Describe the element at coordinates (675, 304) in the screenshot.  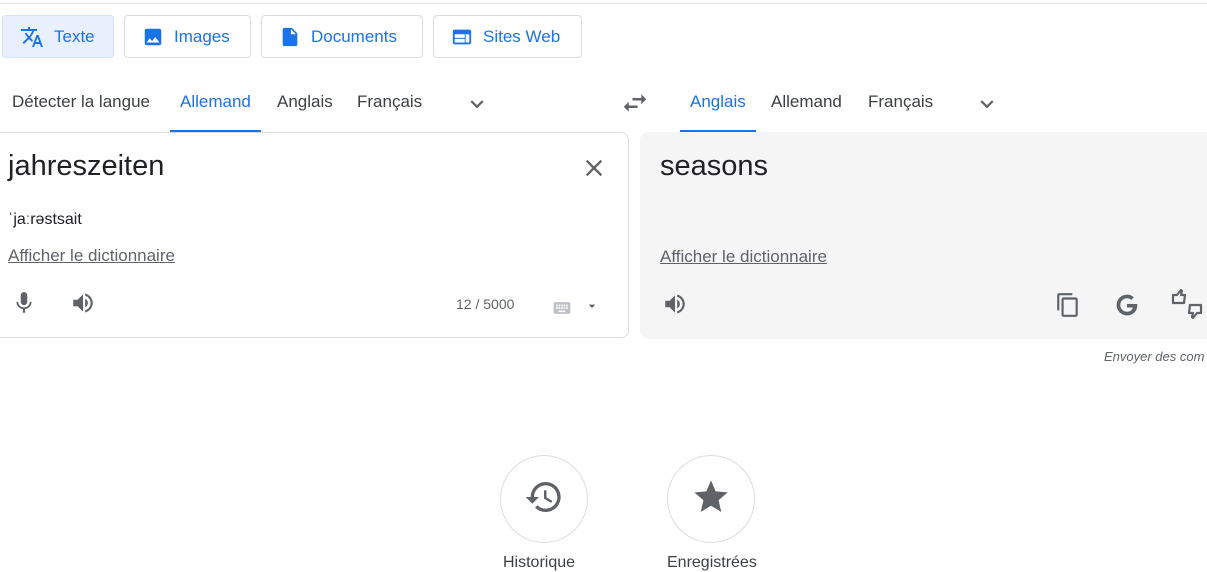
I see `target-listen-speaker-icon` at that location.